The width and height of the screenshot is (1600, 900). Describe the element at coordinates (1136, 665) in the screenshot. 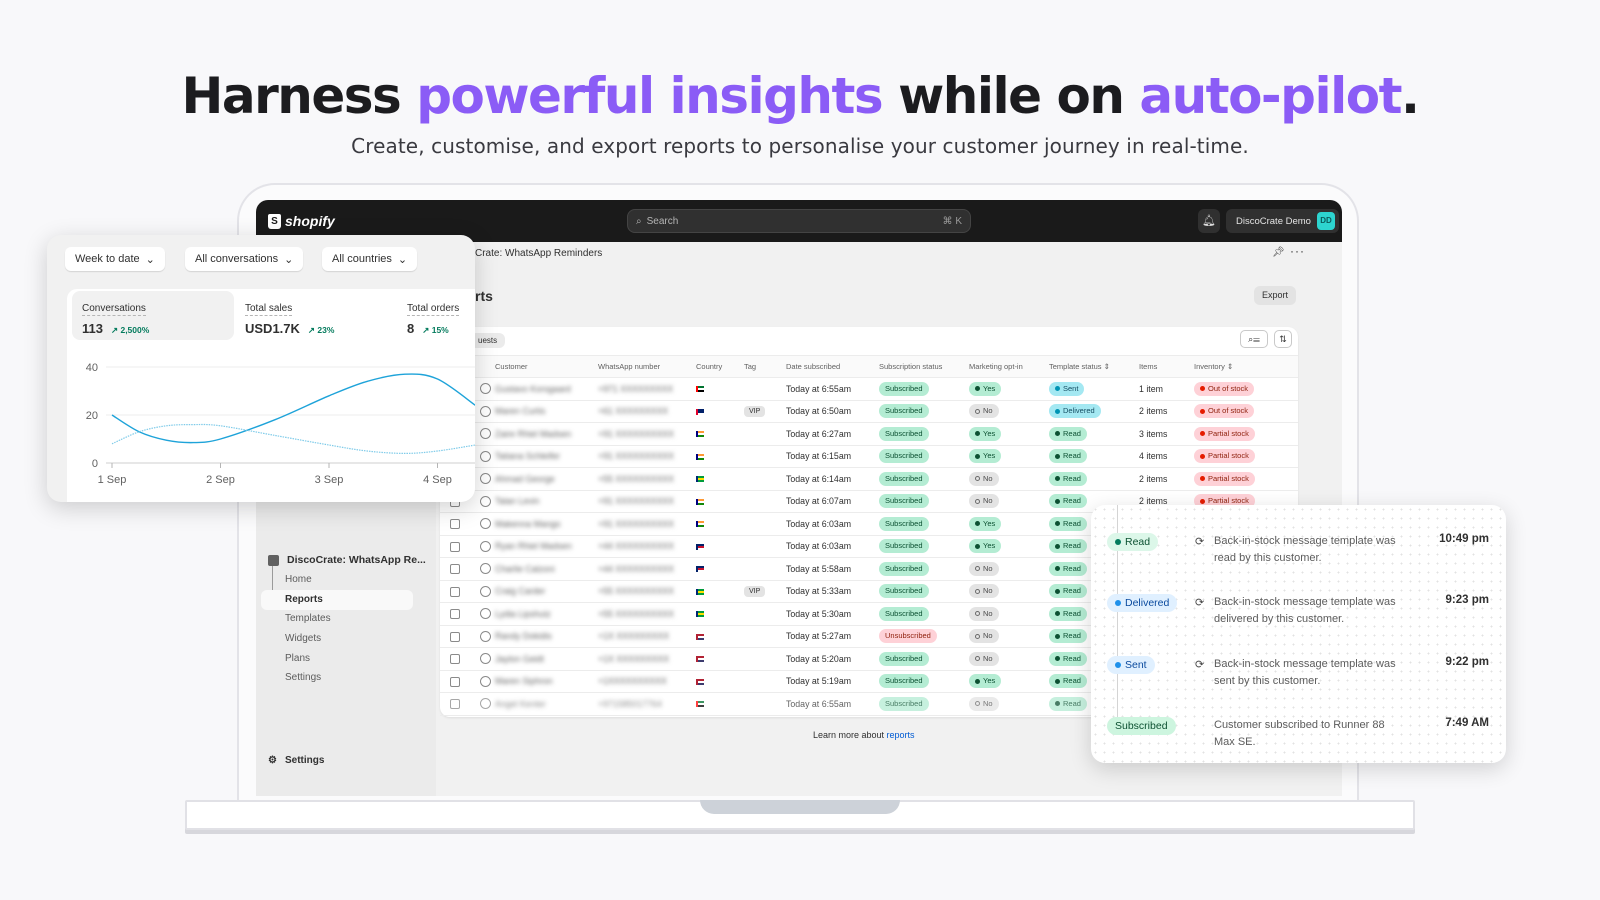

I see `timeline-status-label: Sent` at that location.